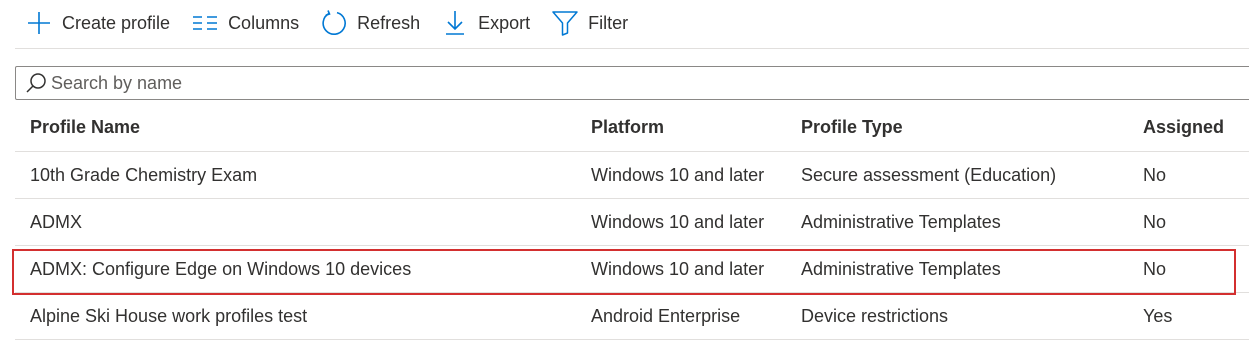  Describe the element at coordinates (39, 23) in the screenshot. I see `plus-icon` at that location.